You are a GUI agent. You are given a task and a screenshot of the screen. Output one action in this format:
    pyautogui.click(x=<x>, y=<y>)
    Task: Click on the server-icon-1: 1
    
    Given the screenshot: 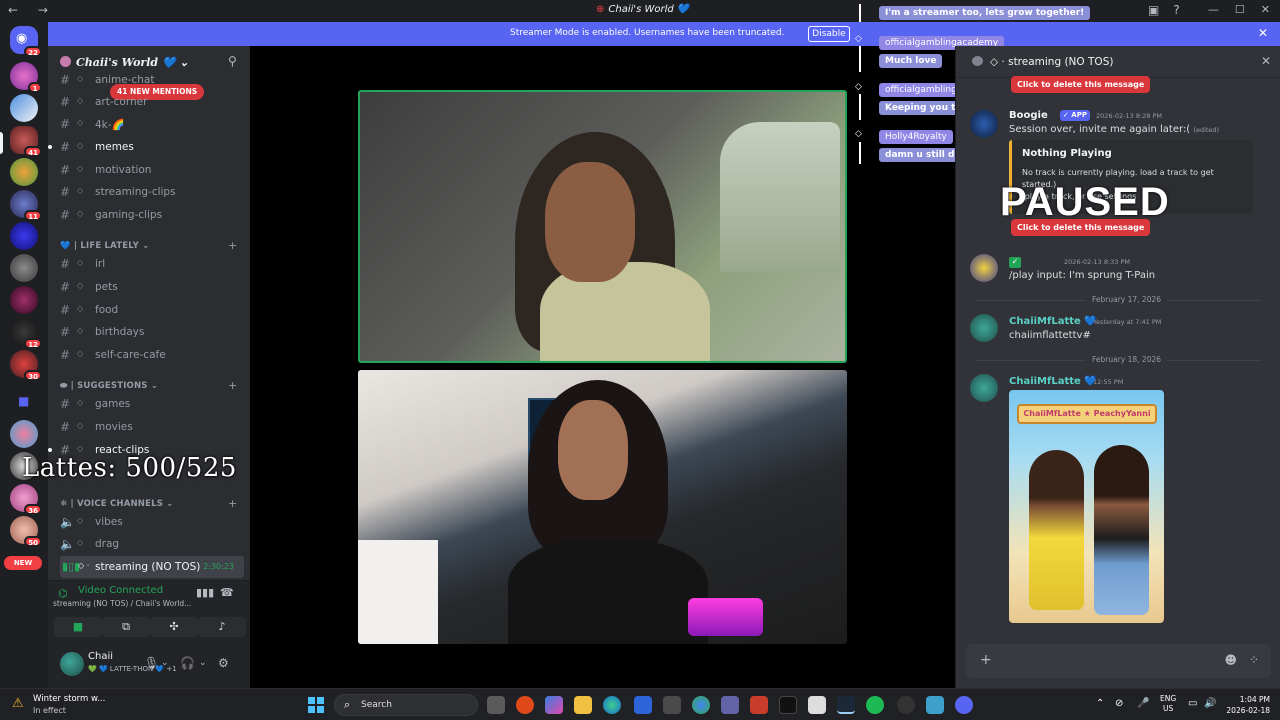 What is the action you would take?
    pyautogui.click(x=26, y=77)
    